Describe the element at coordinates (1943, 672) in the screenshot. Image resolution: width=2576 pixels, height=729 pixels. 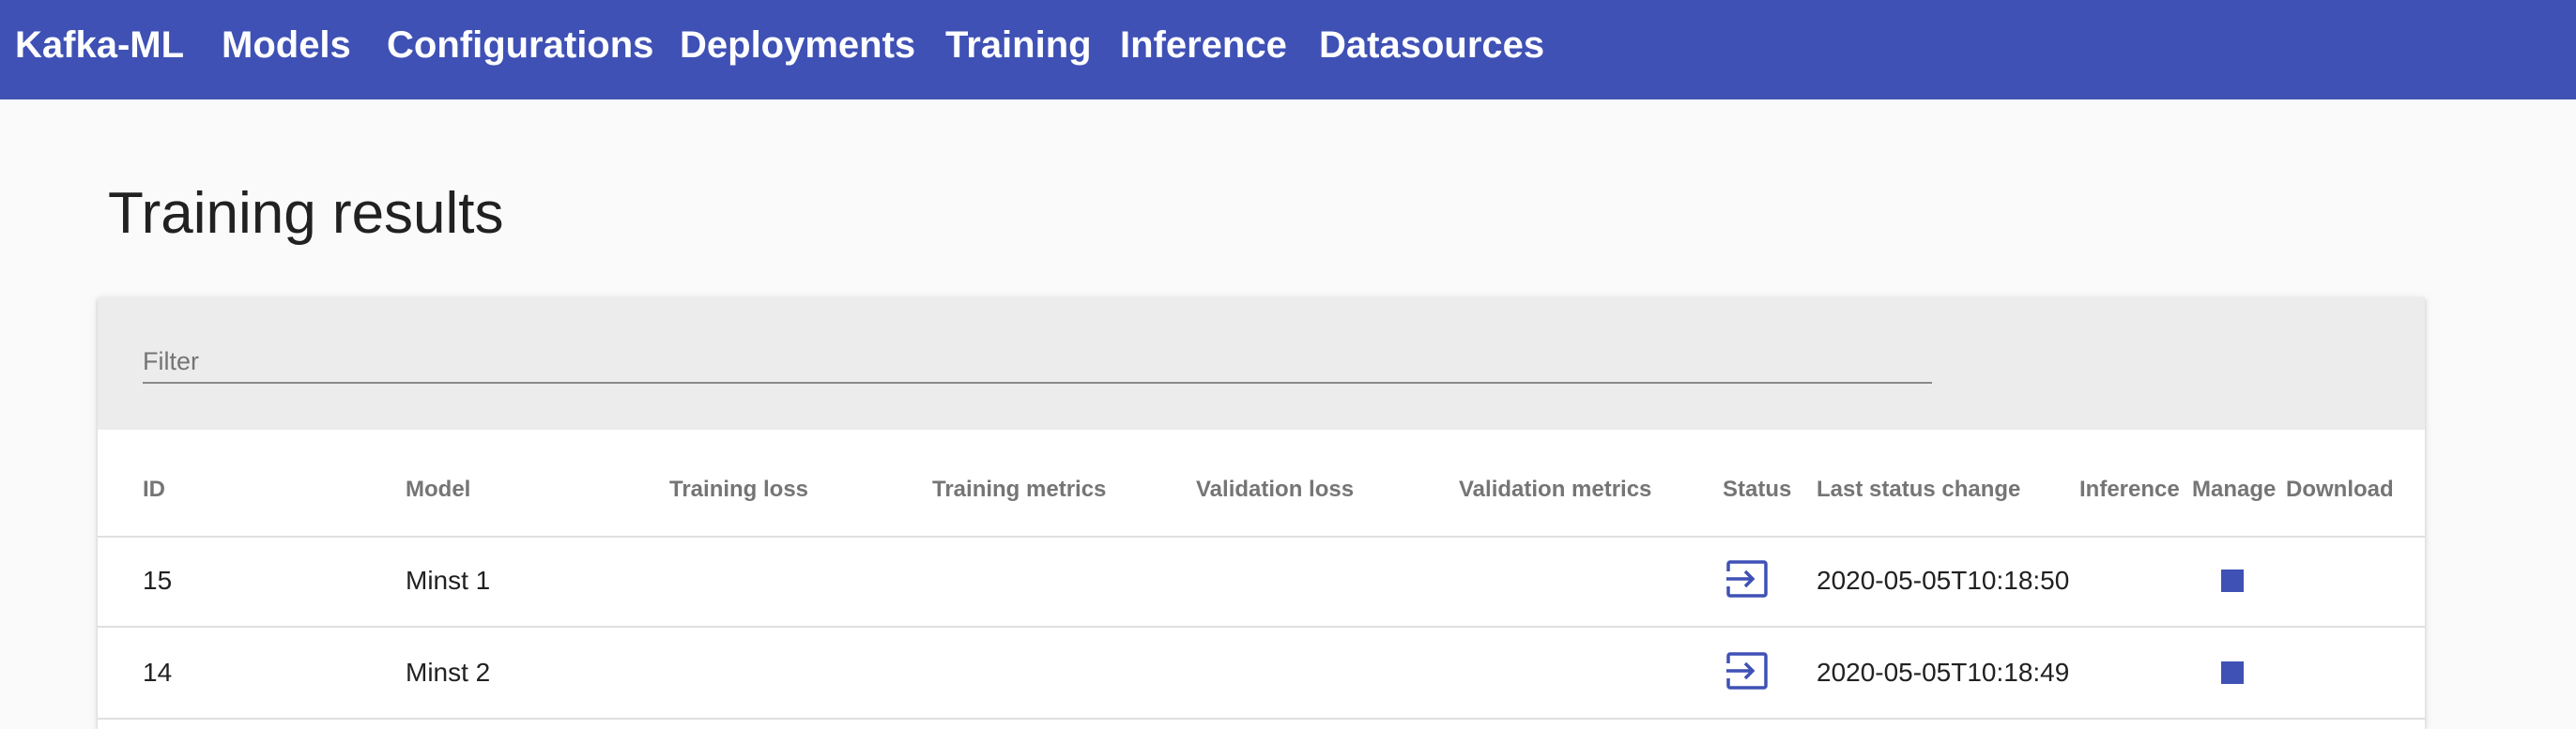
I see `cell-last-status-change: 2020-05-05T10:18:49.` at that location.